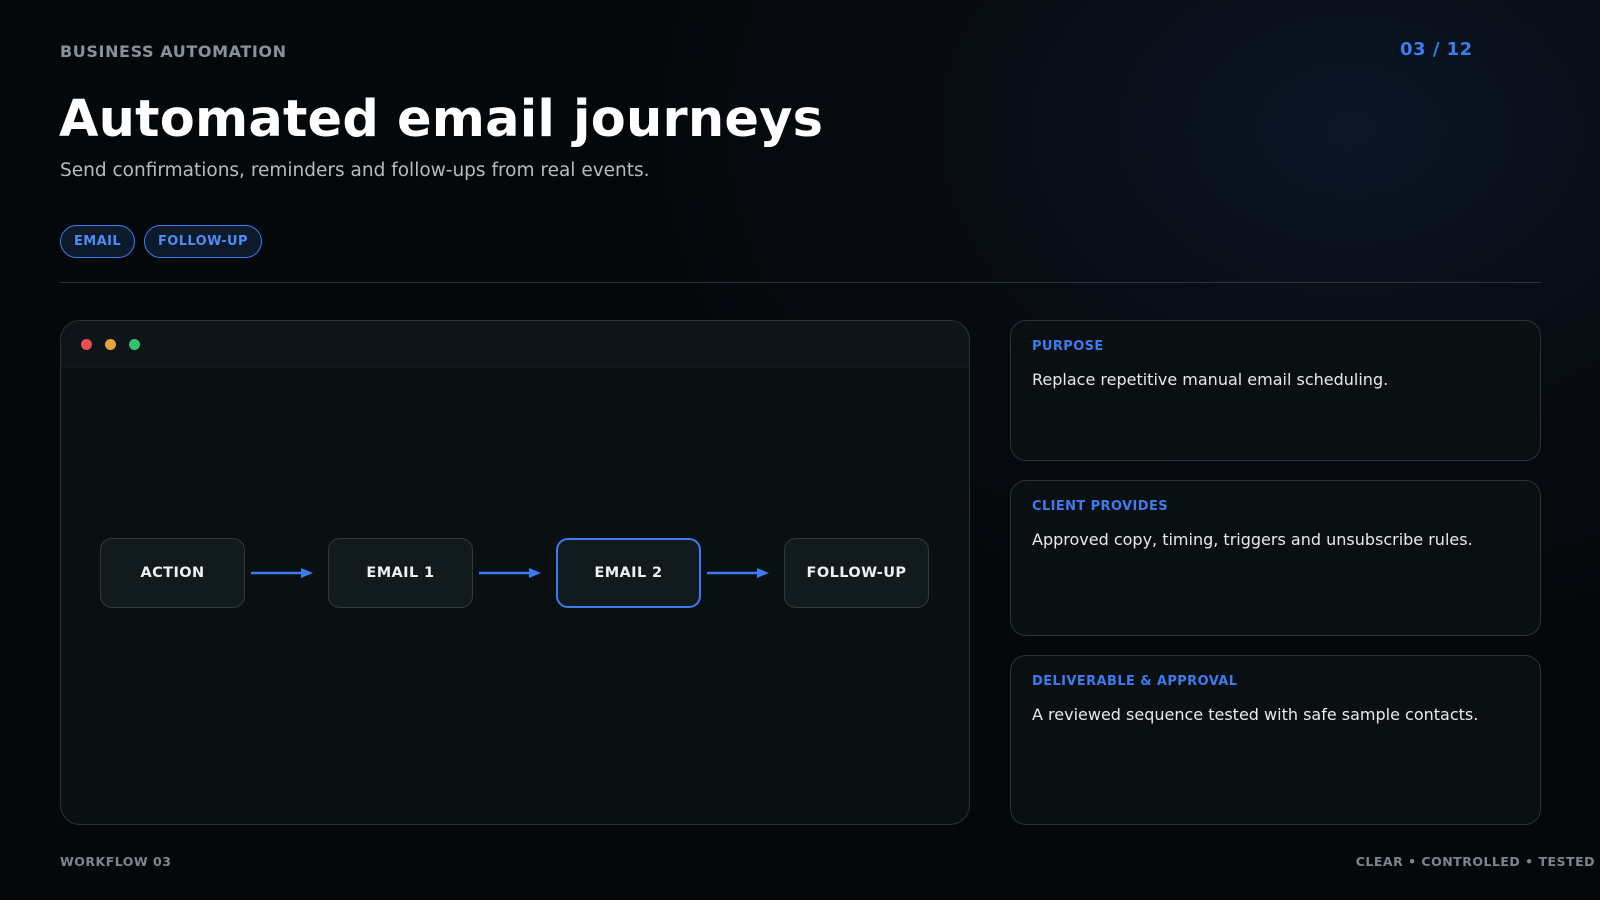 The height and width of the screenshot is (900, 1600). Describe the element at coordinates (856, 573) in the screenshot. I see `workflow-node-follow-up: FOLLOW-UP` at that location.